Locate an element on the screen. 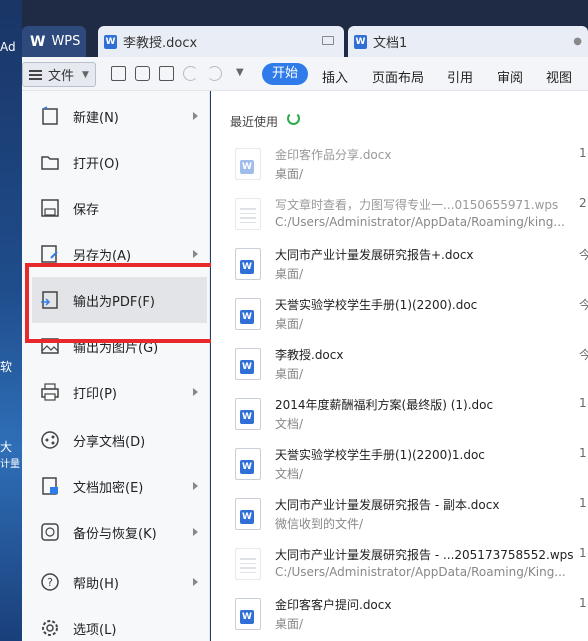 The height and width of the screenshot is (641, 588). more-icon: ● is located at coordinates (577, 41).